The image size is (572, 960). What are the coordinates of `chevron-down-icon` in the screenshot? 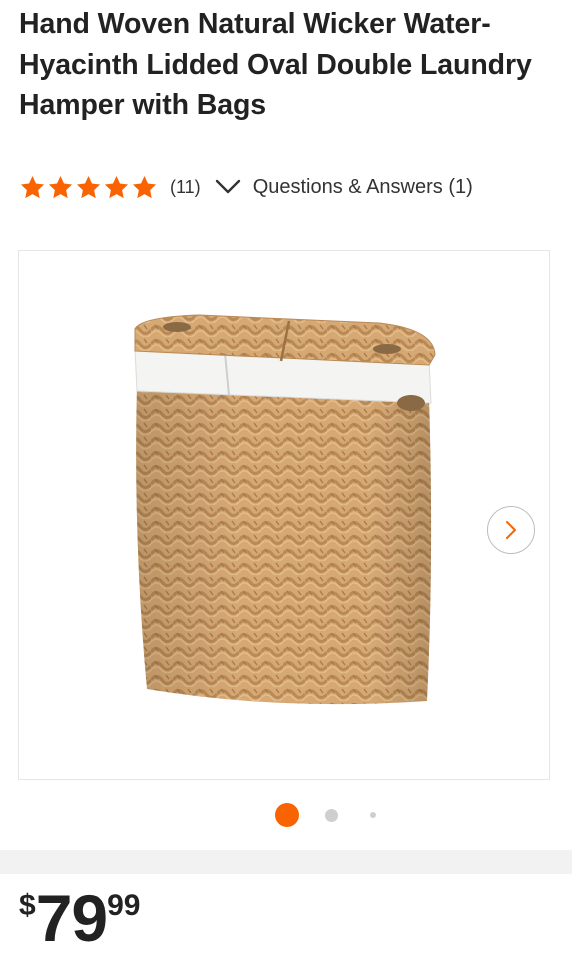 It's located at (228, 187).